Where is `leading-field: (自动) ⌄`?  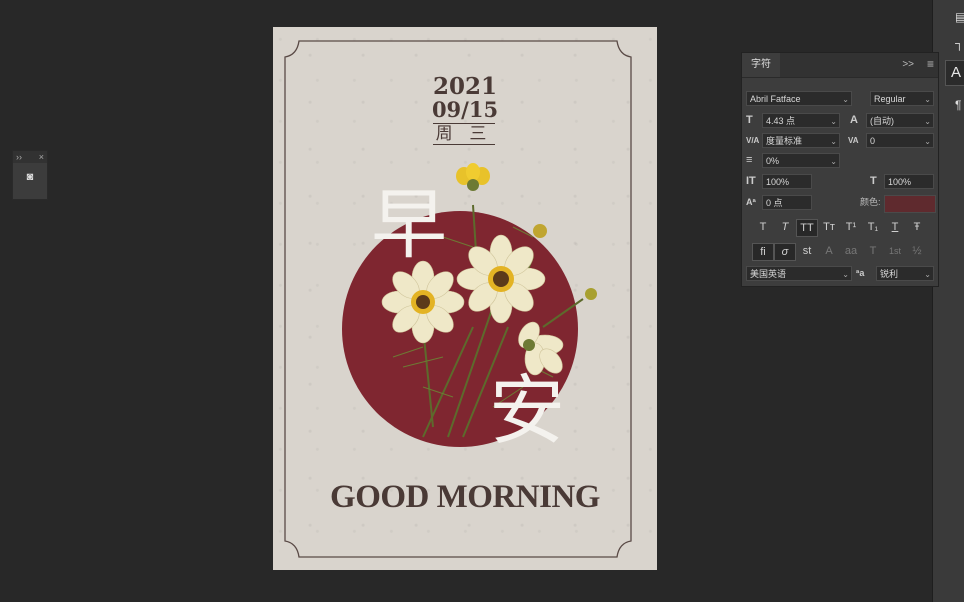 leading-field: (自动) ⌄ is located at coordinates (900, 120).